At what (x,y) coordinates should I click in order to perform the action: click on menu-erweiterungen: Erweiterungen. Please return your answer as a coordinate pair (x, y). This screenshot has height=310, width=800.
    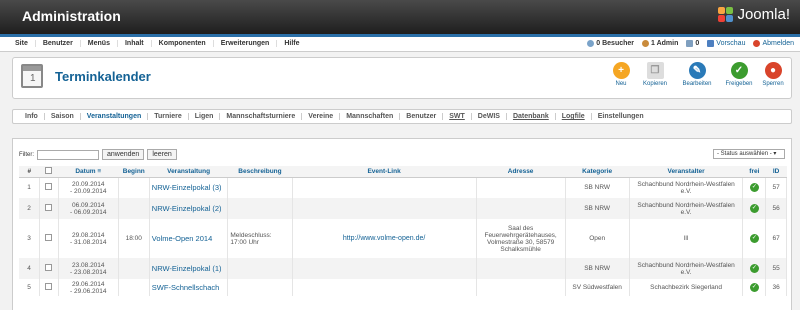
    Looking at the image, I should click on (246, 43).